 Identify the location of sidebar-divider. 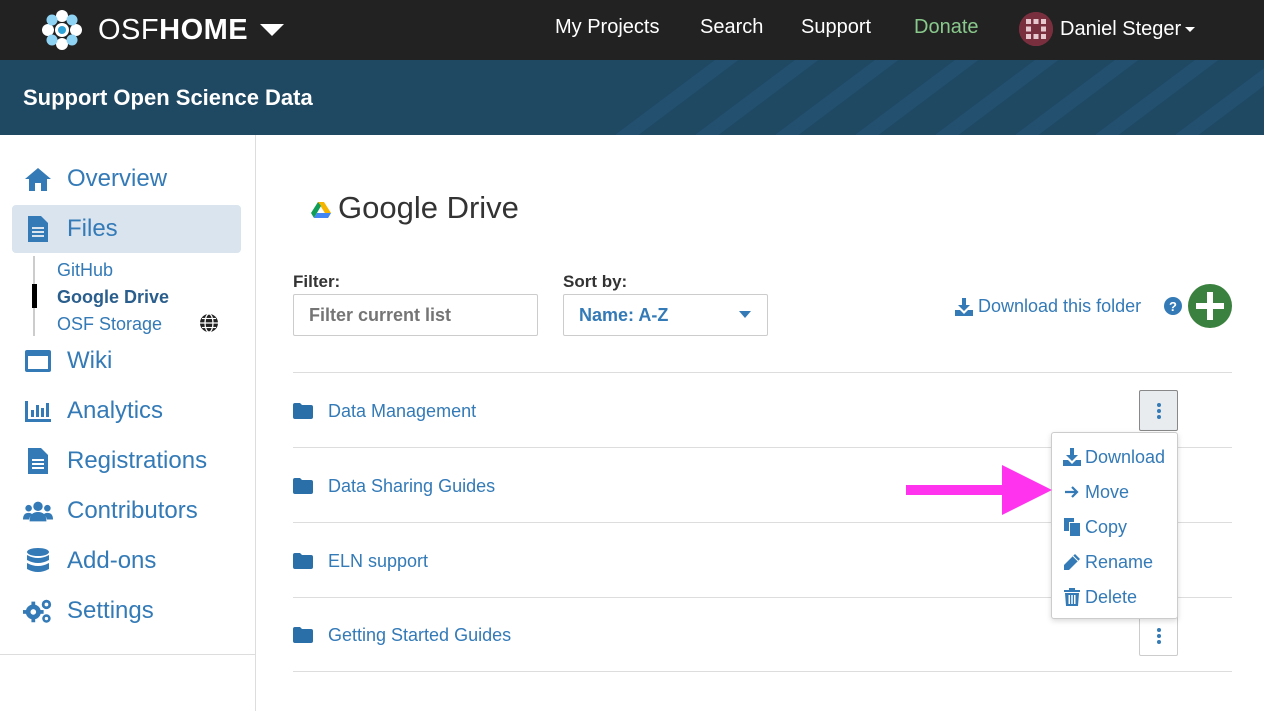
(128, 654).